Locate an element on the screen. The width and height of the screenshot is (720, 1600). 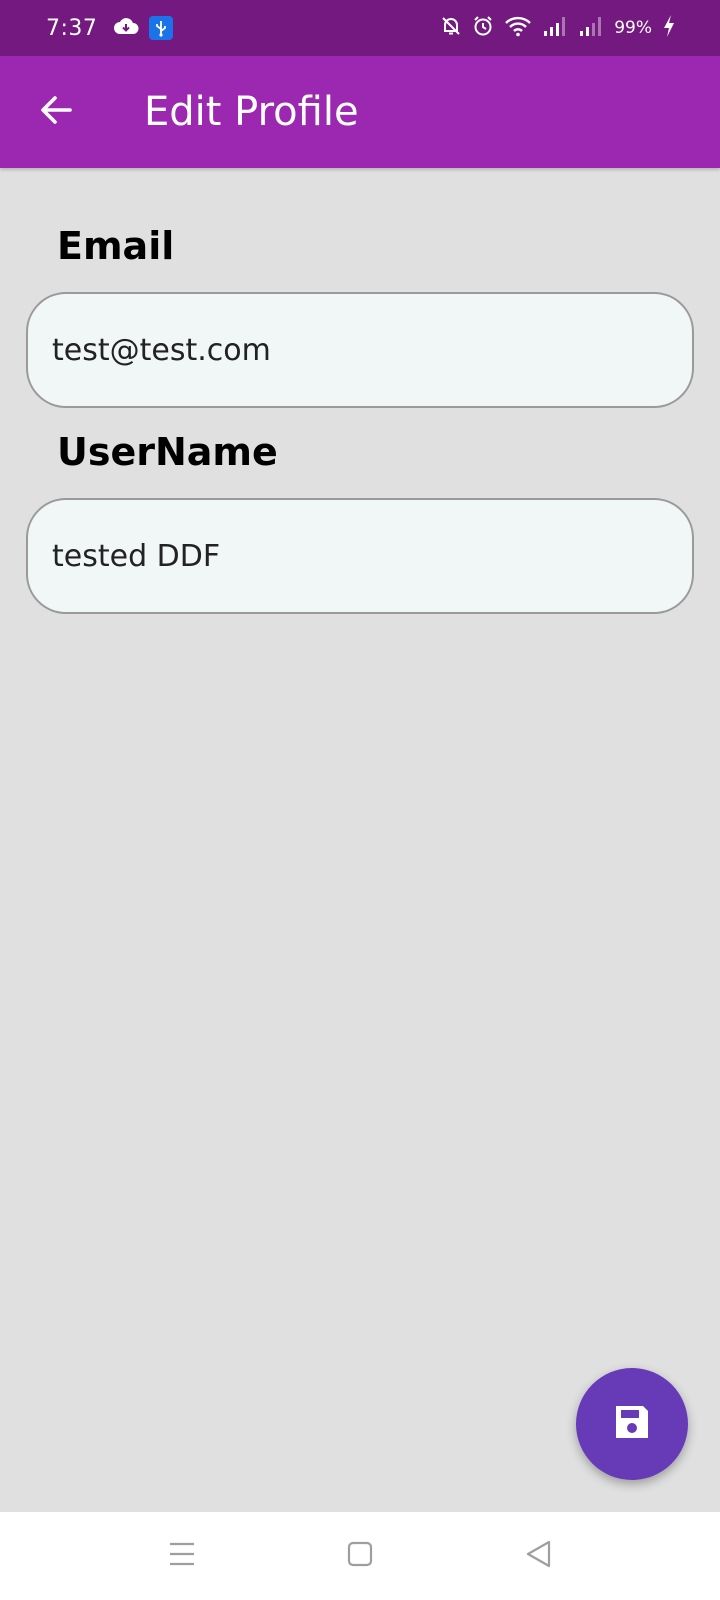
back-button is located at coordinates (56, 112).